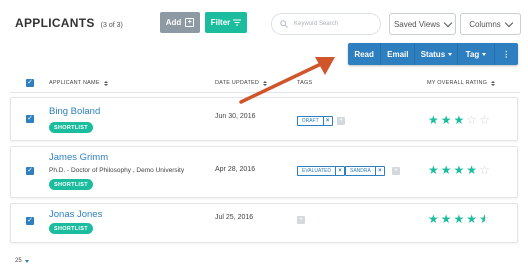  I want to click on more-icon: ⋮, so click(506, 54).